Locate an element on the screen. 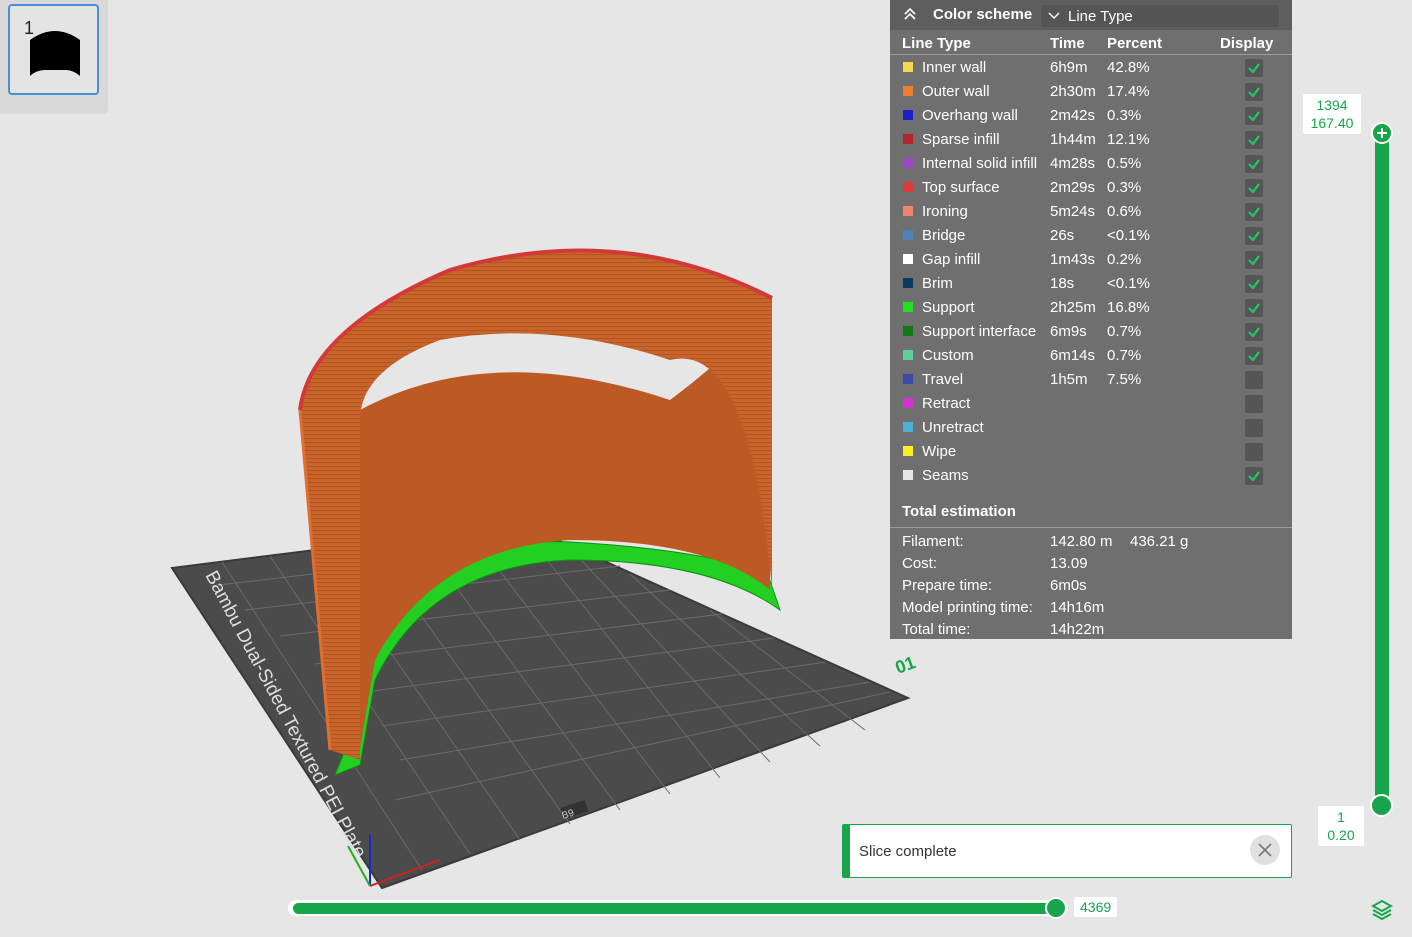  move-slider-fill is located at coordinates (676, 908).